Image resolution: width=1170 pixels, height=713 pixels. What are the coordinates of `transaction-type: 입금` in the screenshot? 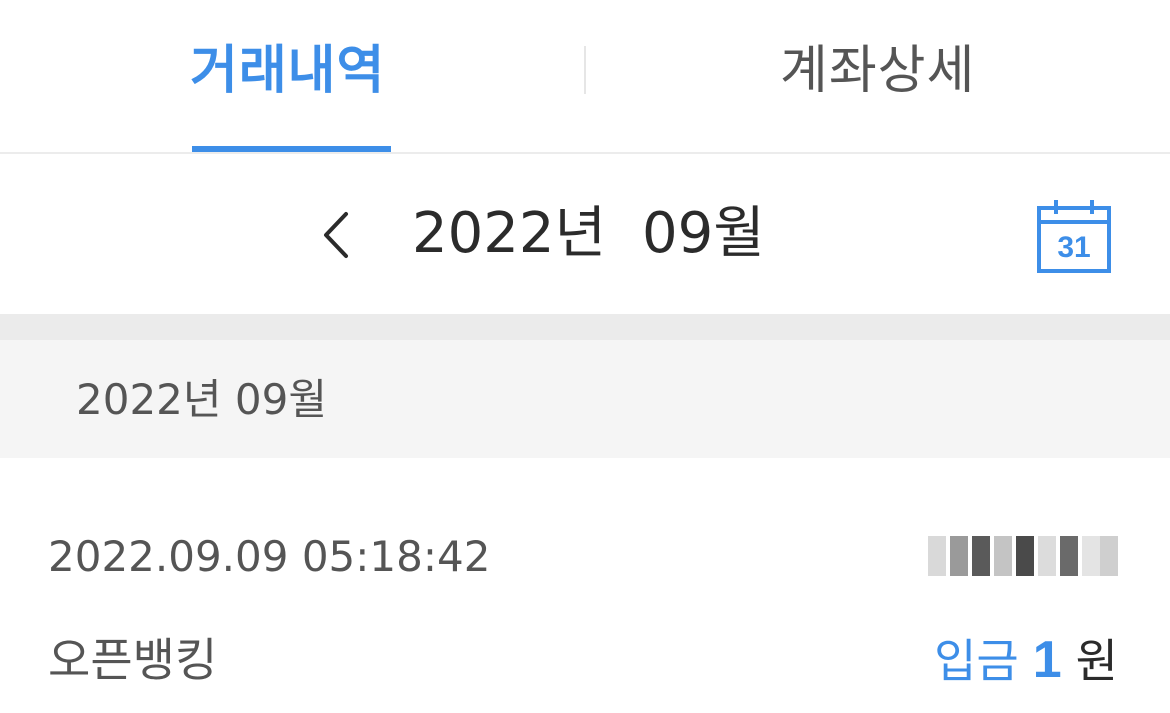 It's located at (976, 661).